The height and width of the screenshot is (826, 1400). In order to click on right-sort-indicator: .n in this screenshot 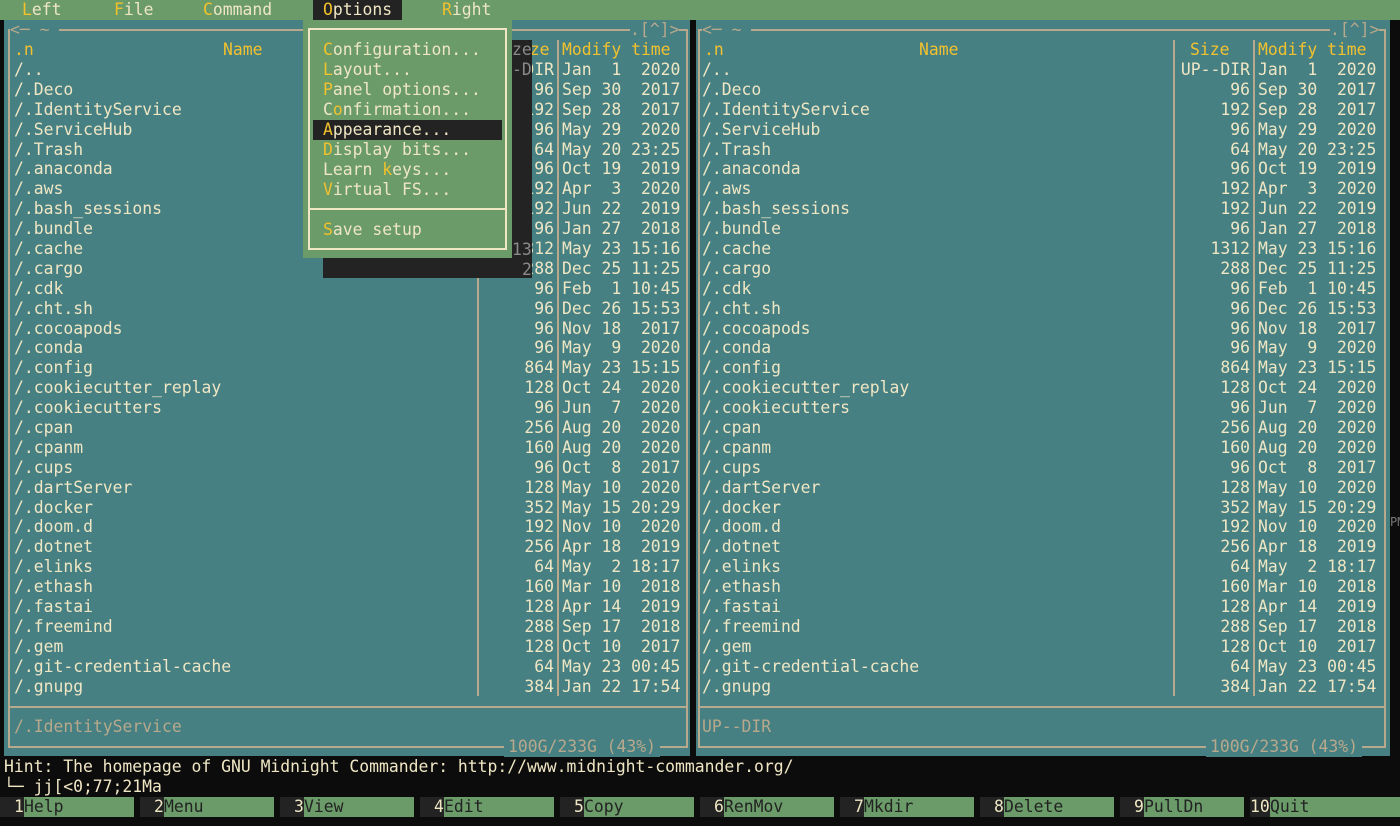, I will do `click(714, 50)`.